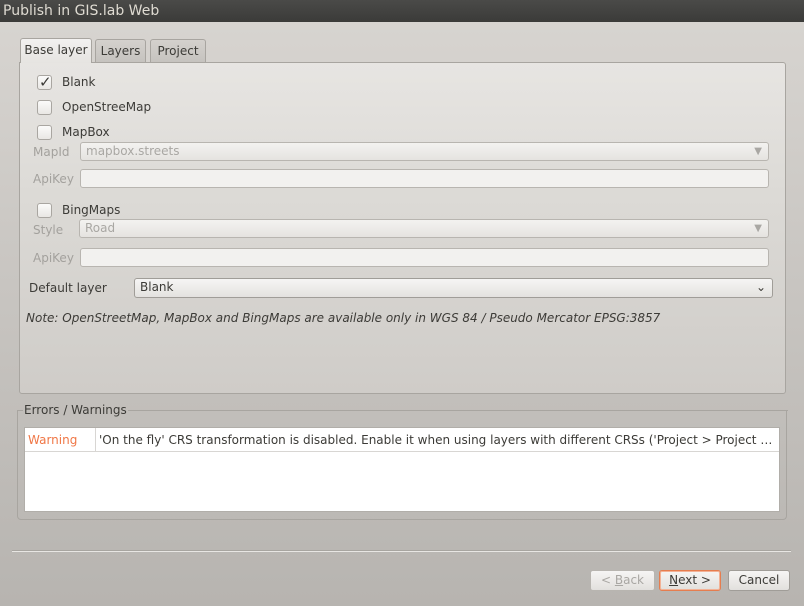 The image size is (804, 606). I want to click on mapbox-option: MapBox, so click(73, 132).